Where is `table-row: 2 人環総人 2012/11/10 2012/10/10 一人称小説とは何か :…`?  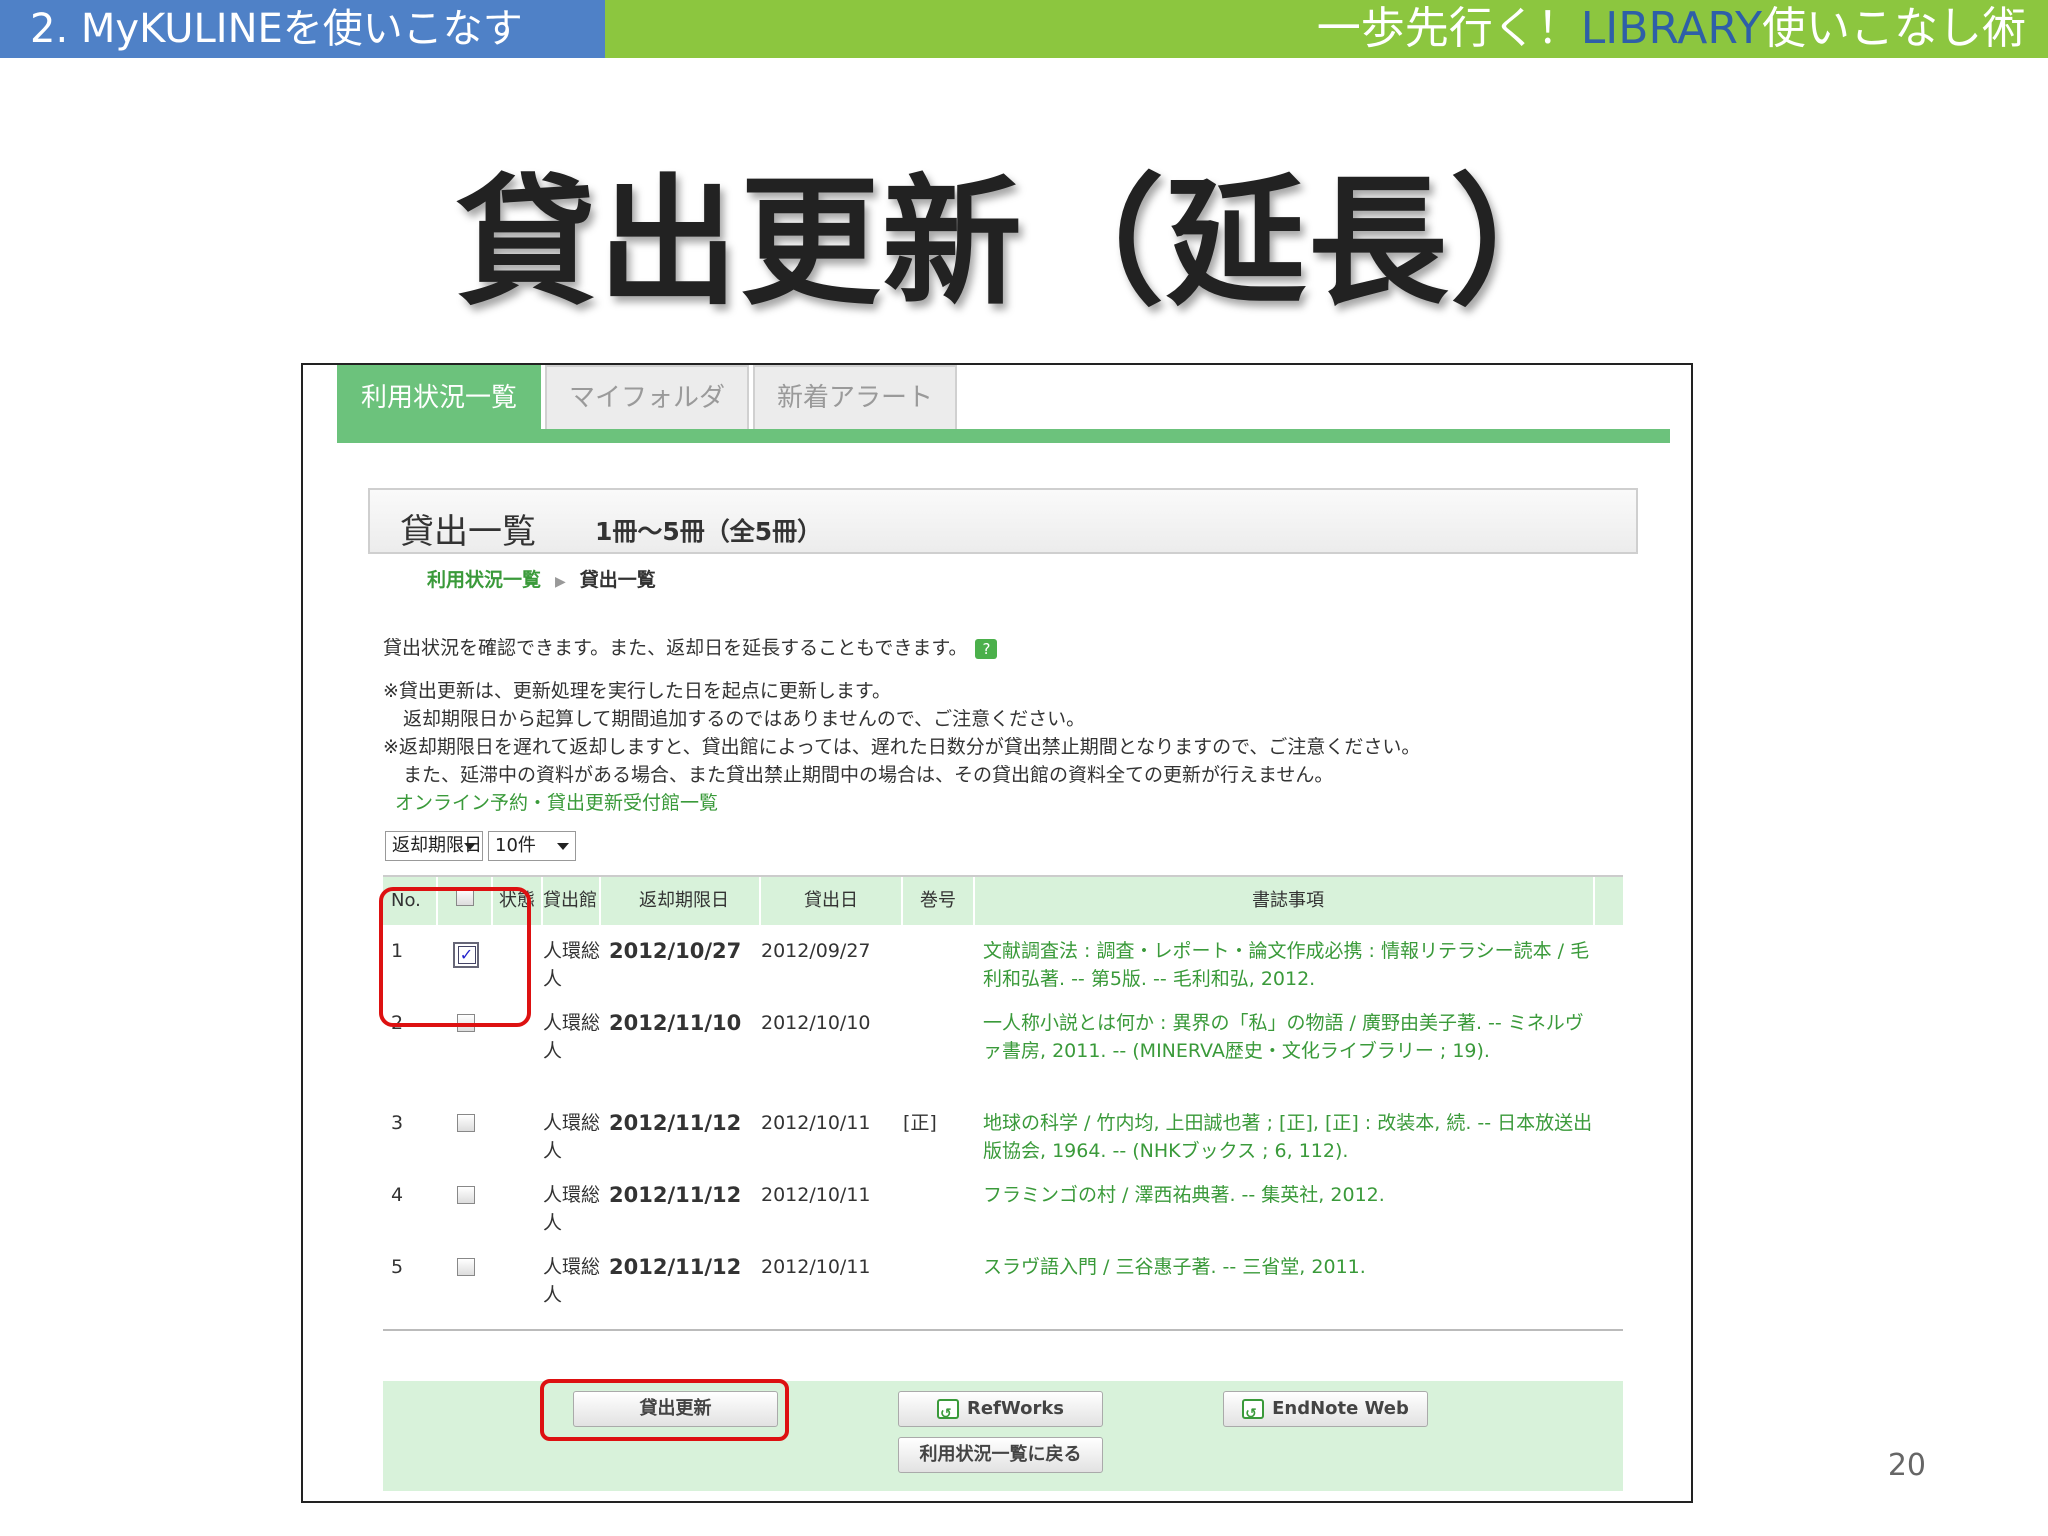
table-row: 2 人環総人 2012/11/10 2012/10/10 一人称小説とは何か :… is located at coordinates (1003, 1047).